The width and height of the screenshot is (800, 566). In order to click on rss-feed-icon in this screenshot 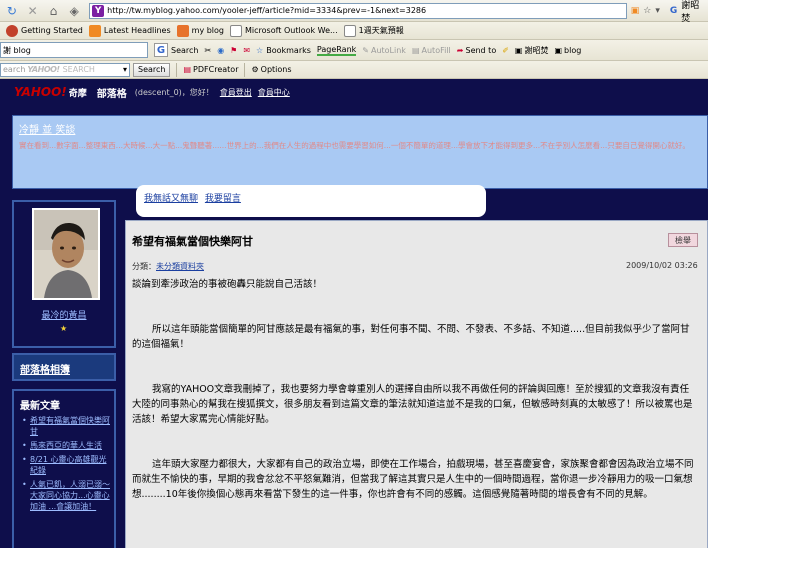, I will do `click(94, 30)`.